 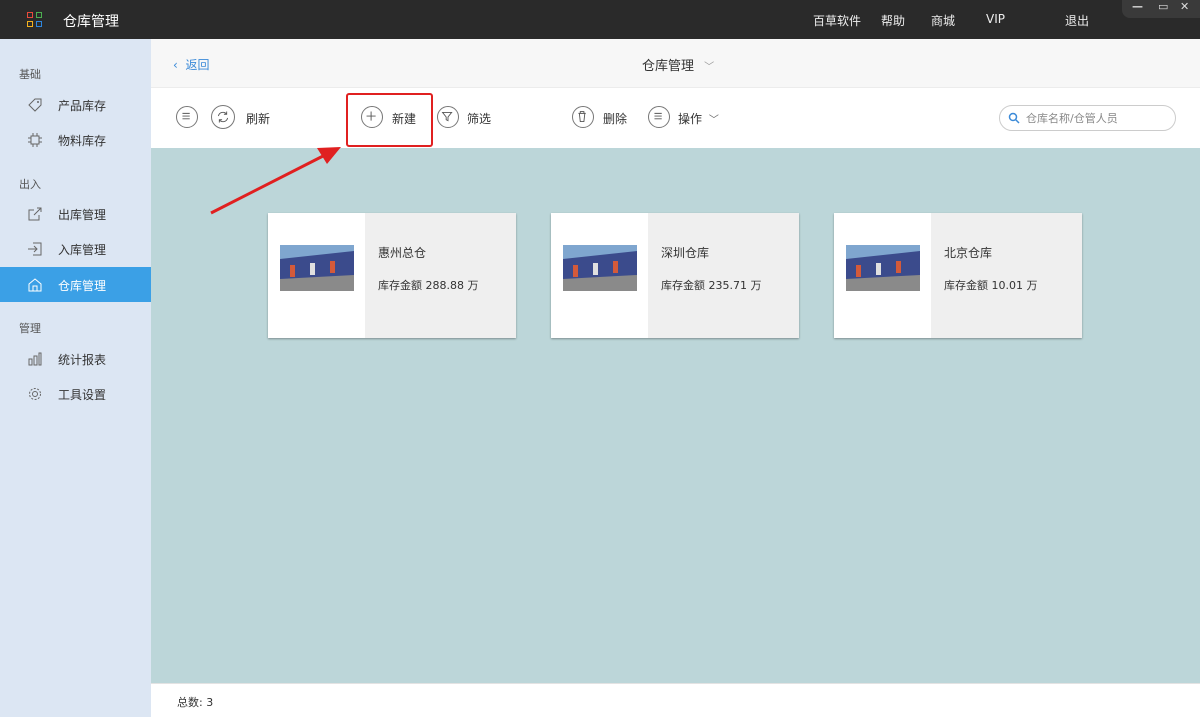 I want to click on sidebar-item-label: 物料库存, so click(x=82, y=141).